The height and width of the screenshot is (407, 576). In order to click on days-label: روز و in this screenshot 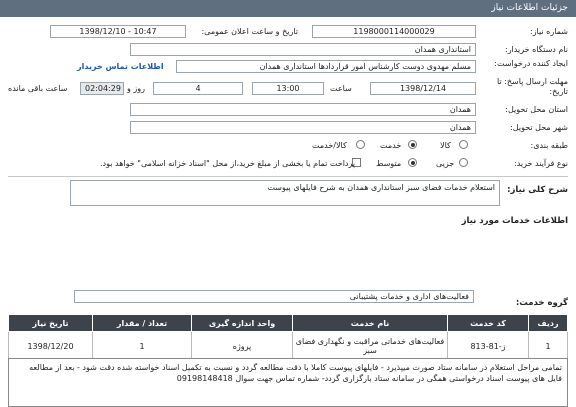, I will do `click(136, 88)`.